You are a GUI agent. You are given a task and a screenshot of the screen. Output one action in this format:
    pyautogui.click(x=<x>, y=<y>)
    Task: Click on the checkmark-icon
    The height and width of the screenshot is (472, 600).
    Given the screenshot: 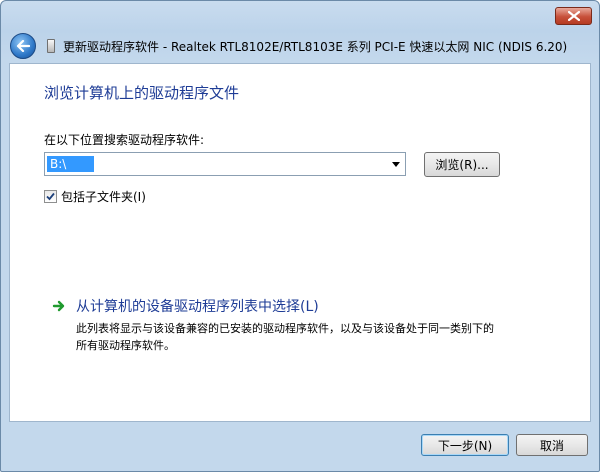 What is the action you would take?
    pyautogui.click(x=50, y=196)
    